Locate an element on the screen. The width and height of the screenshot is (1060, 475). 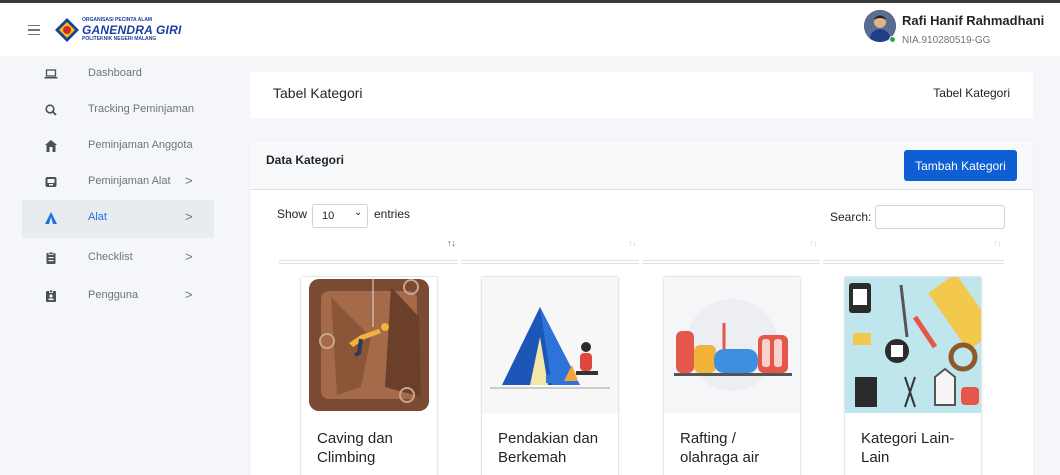
card-title: Data Kategori is located at coordinates (305, 160).